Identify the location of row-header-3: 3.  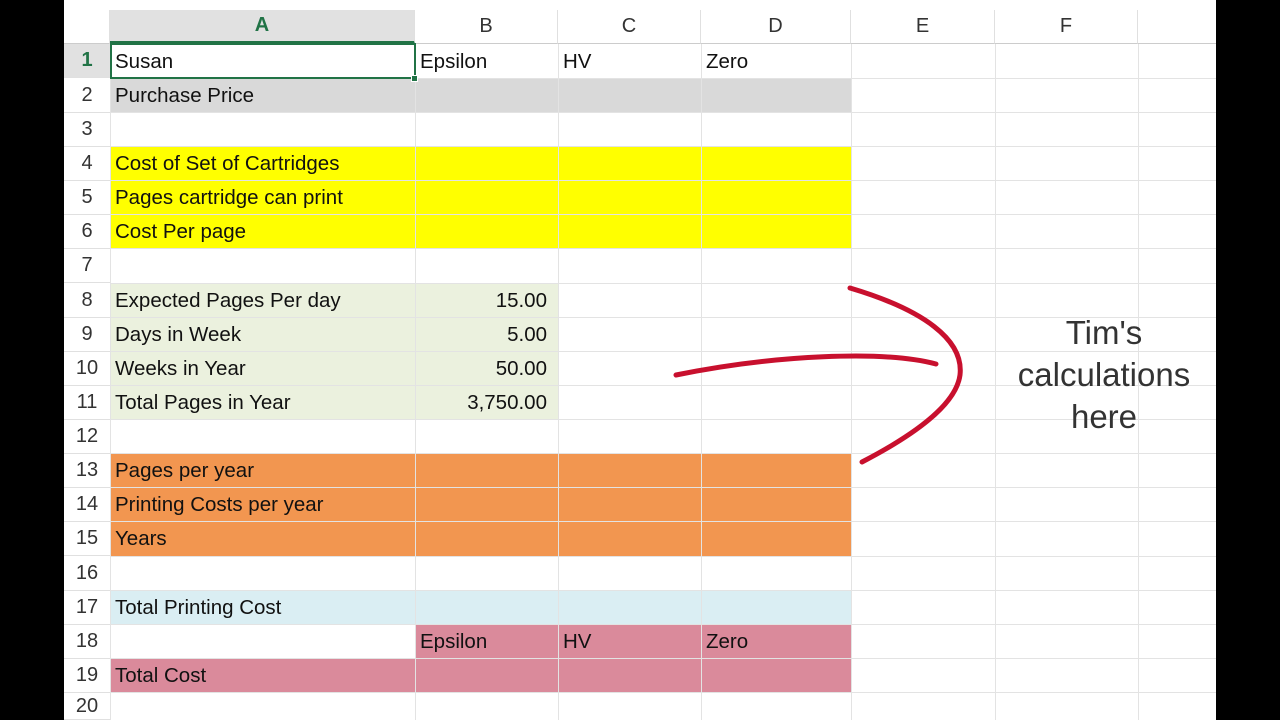
(87, 130).